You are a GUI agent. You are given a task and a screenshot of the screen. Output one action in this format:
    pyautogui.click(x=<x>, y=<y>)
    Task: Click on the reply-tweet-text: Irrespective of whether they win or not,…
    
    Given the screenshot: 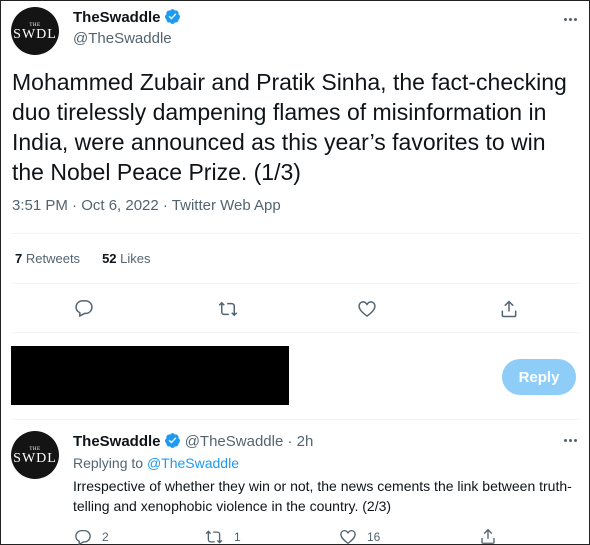 What is the action you would take?
    pyautogui.click(x=322, y=496)
    